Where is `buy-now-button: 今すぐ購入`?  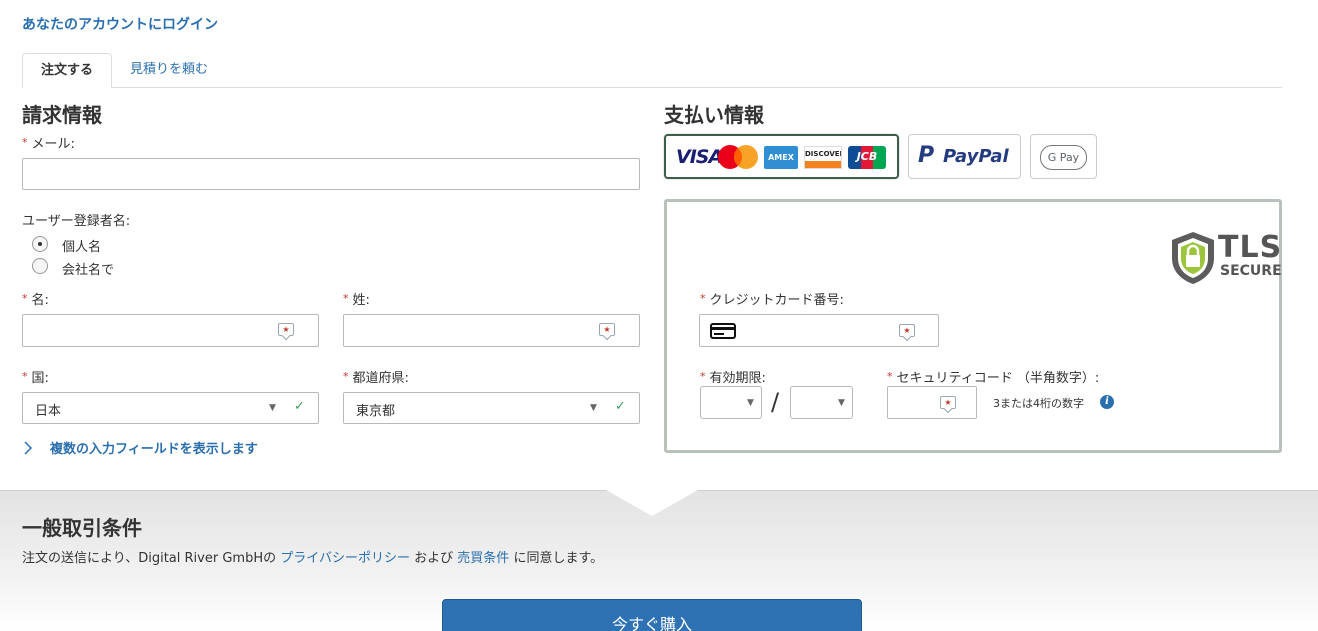 buy-now-button: 今すぐ購入 is located at coordinates (652, 615).